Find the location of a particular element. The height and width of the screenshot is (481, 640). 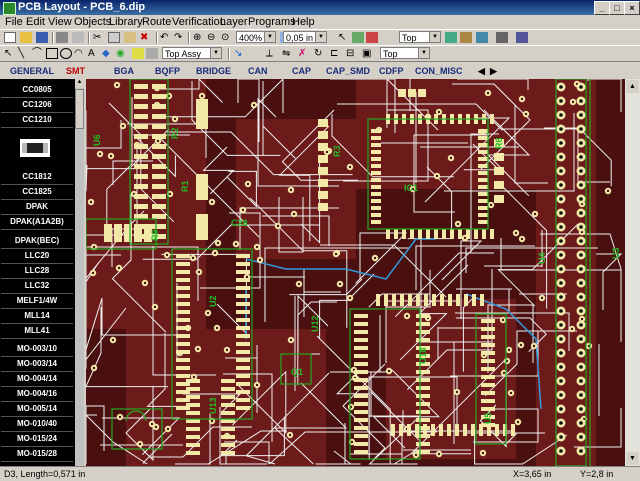

layer-combo-main: Top ▼ is located at coordinates (420, 37).